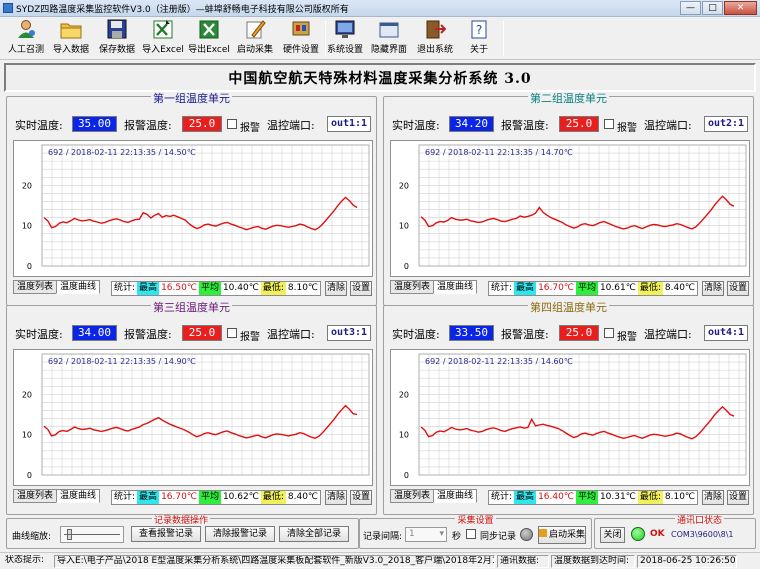  I want to click on temperature-series-line, so click(200, 213).